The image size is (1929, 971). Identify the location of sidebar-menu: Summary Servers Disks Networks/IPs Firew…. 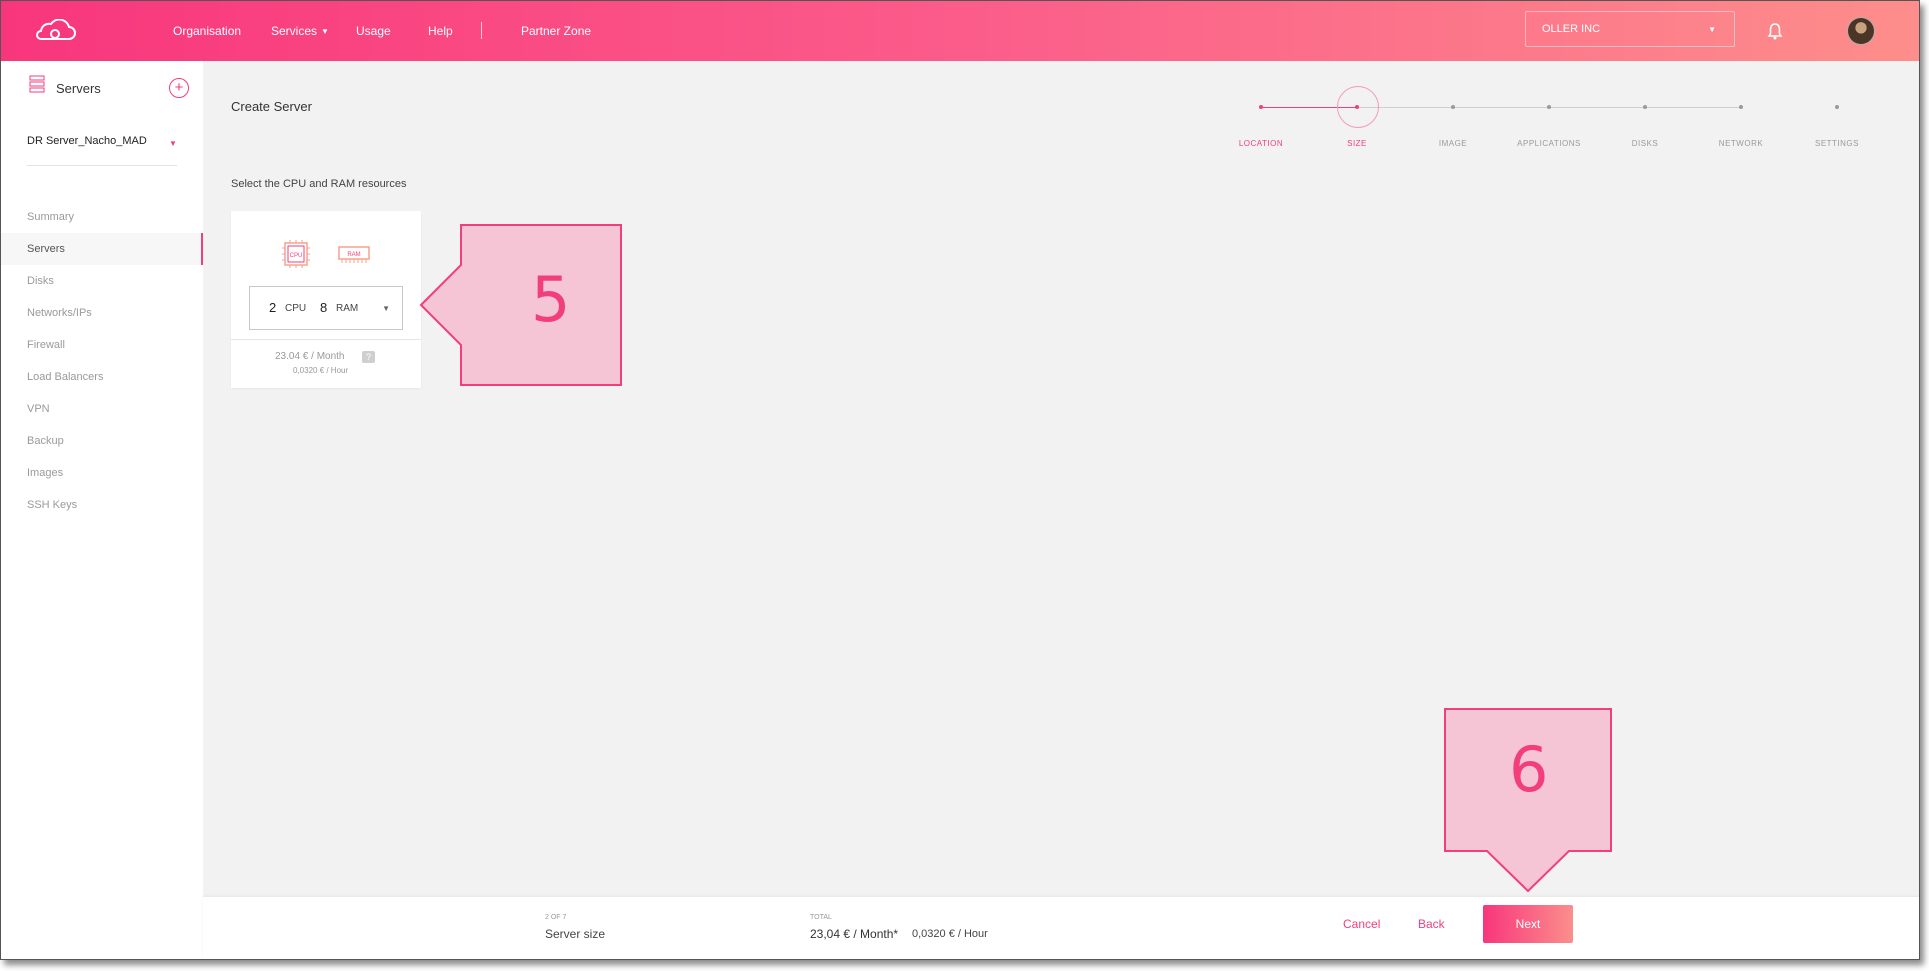
(102, 361).